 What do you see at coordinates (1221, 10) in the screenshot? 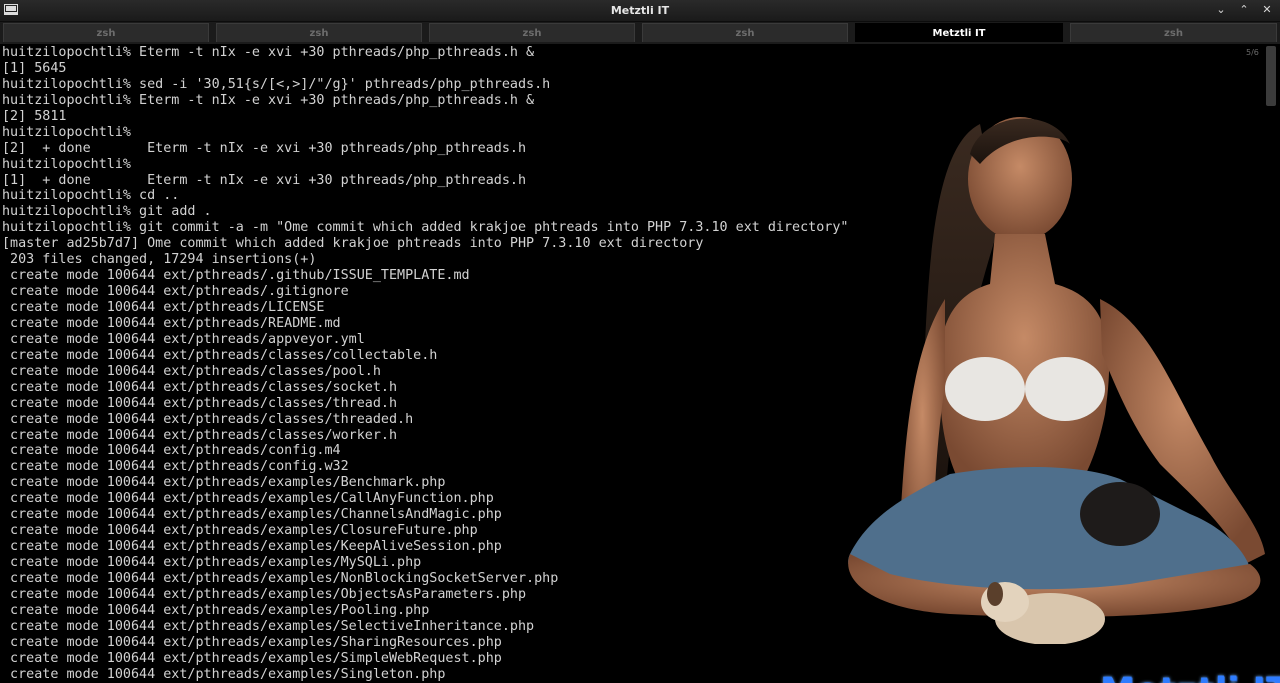
I see `minimize-button: ⌄` at bounding box center [1221, 10].